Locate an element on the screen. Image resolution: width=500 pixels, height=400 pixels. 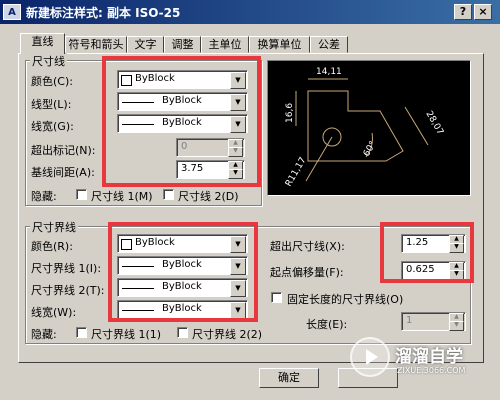
preview-shape is located at coordinates (355, 126).